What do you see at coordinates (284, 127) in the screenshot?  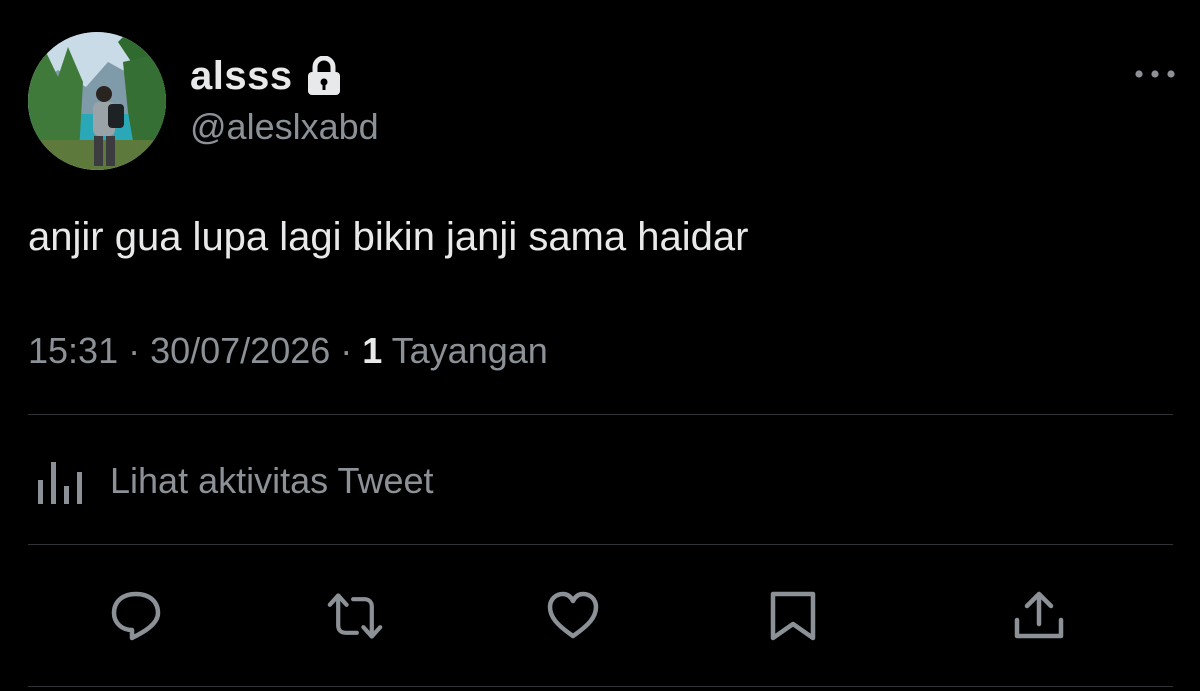 I see `user-handle: @aleslxabd` at bounding box center [284, 127].